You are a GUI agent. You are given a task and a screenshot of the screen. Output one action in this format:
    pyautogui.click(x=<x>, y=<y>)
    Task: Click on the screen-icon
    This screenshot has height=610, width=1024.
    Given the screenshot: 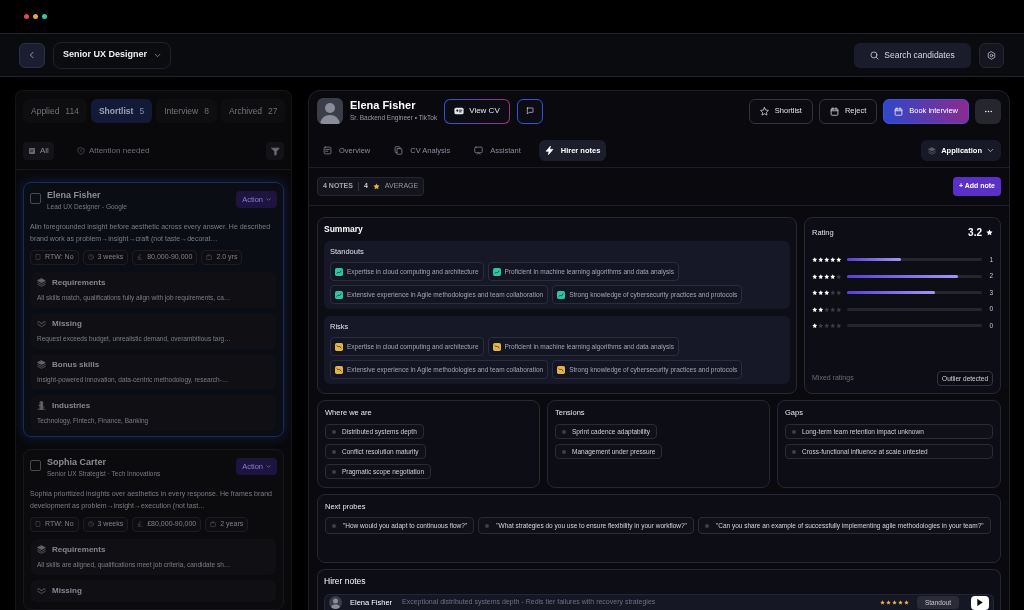 What is the action you would take?
    pyautogui.click(x=479, y=150)
    